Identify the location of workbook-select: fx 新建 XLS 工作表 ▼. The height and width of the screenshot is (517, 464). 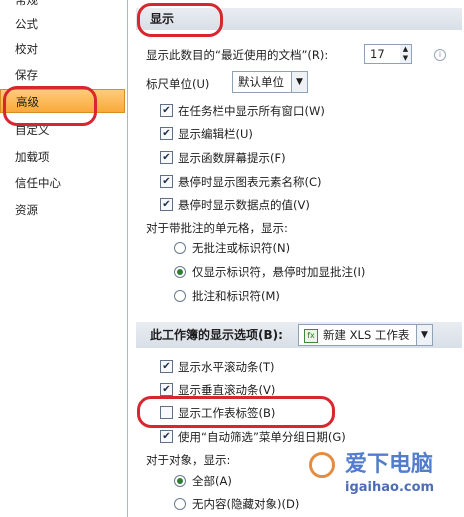
(365, 335).